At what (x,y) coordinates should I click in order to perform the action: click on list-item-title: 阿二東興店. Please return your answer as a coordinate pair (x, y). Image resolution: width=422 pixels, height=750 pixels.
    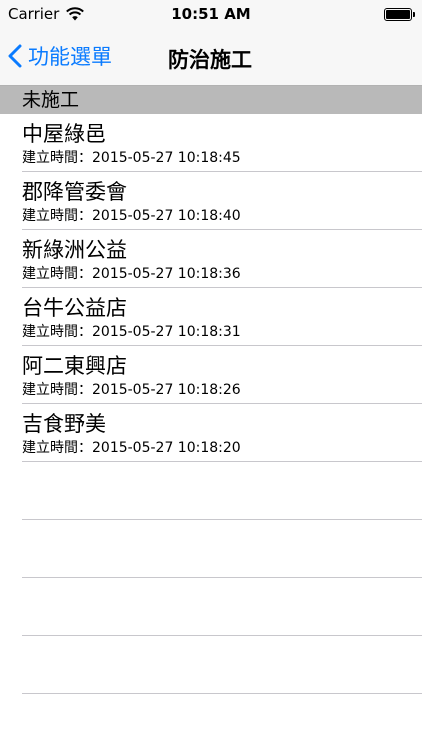
    Looking at the image, I should click on (74, 366).